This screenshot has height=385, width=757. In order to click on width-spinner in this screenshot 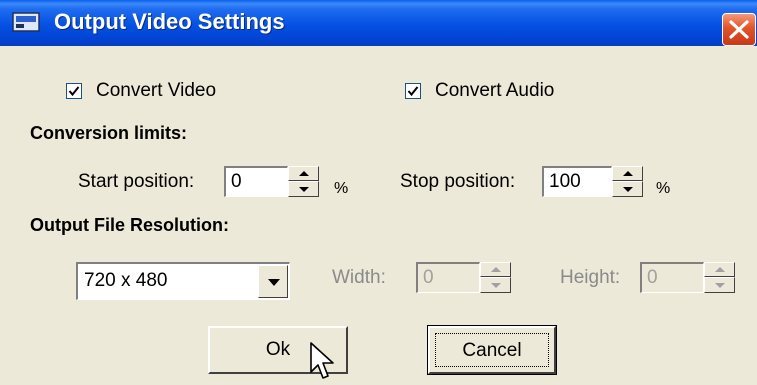, I will do `click(495, 277)`.